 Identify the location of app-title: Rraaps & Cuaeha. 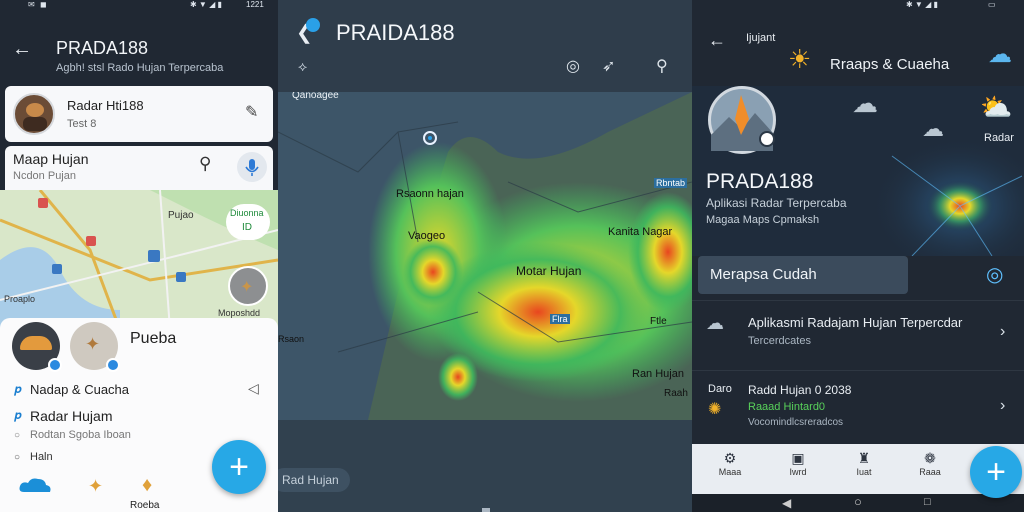
(890, 64).